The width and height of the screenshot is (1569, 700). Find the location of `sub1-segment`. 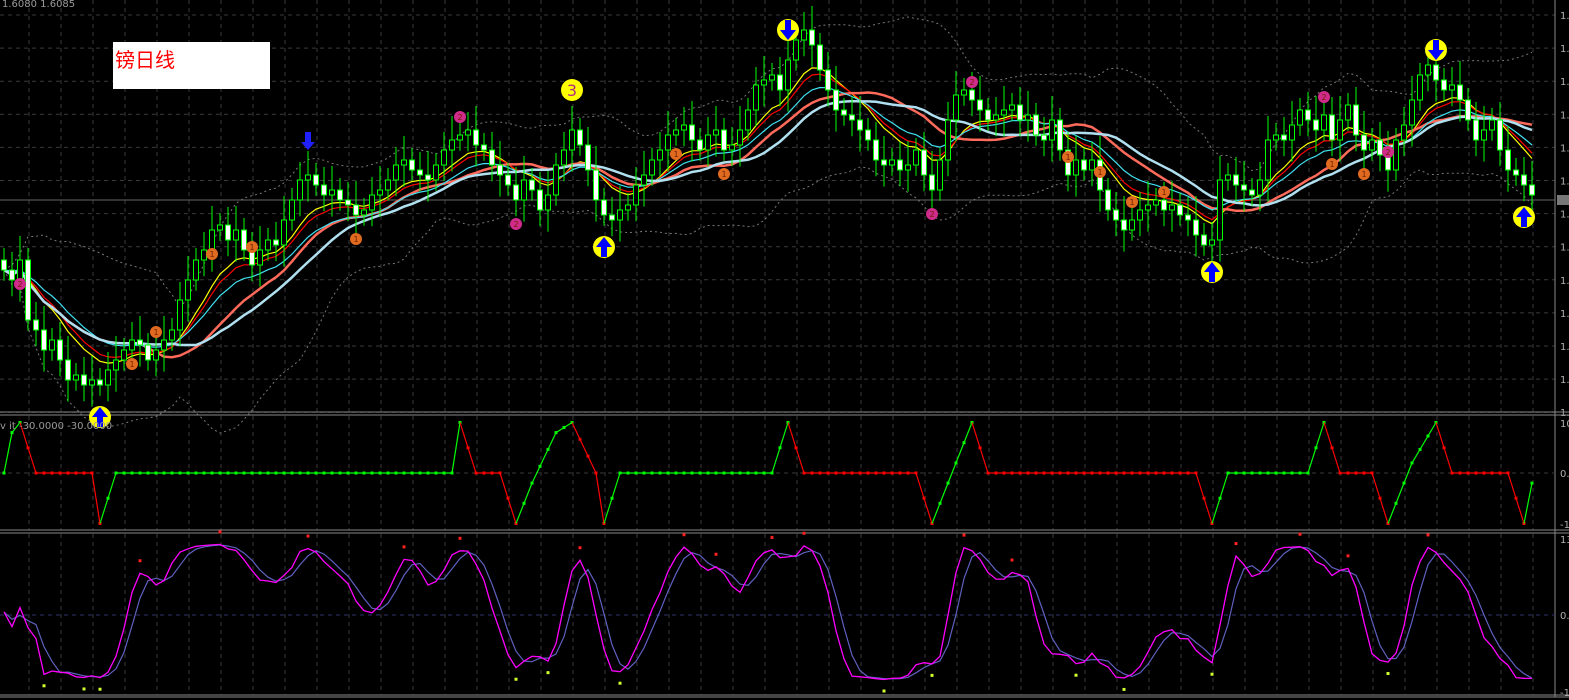

sub1-segment is located at coordinates (944, 493).